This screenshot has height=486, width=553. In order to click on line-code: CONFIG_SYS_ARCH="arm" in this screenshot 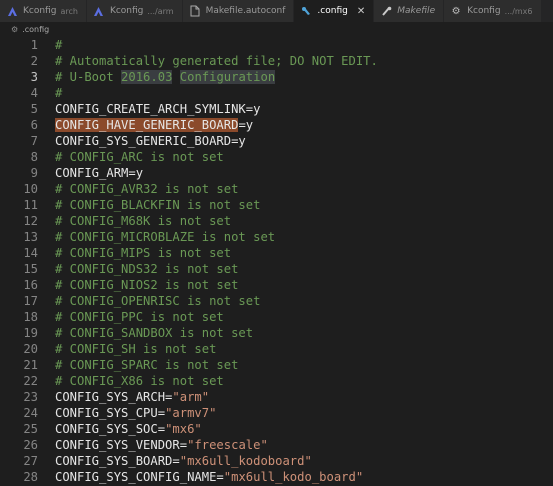, I will do `click(132, 397)`.